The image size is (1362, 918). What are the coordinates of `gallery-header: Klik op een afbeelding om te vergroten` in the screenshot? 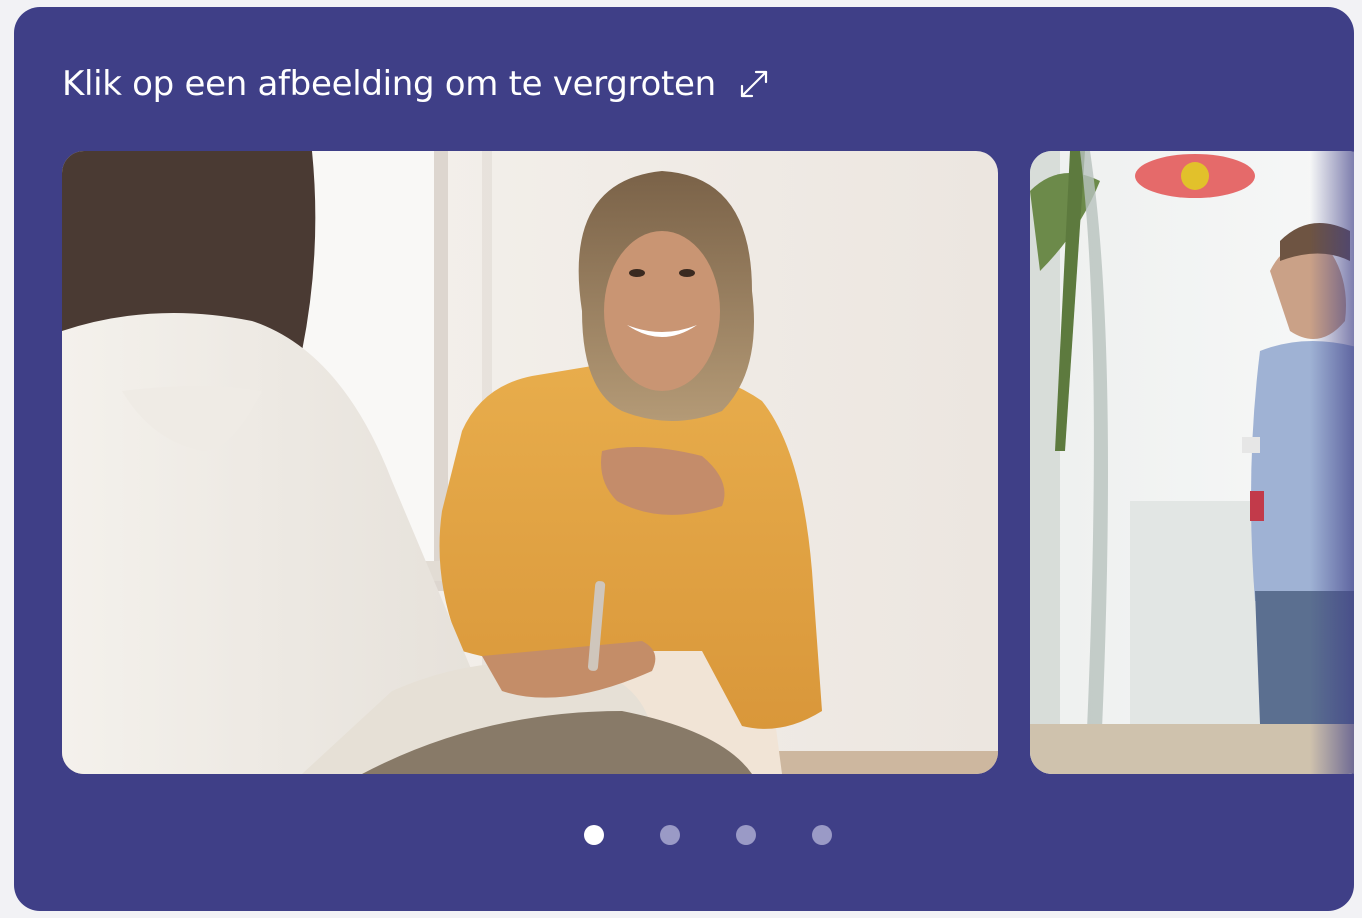 It's located at (418, 84).